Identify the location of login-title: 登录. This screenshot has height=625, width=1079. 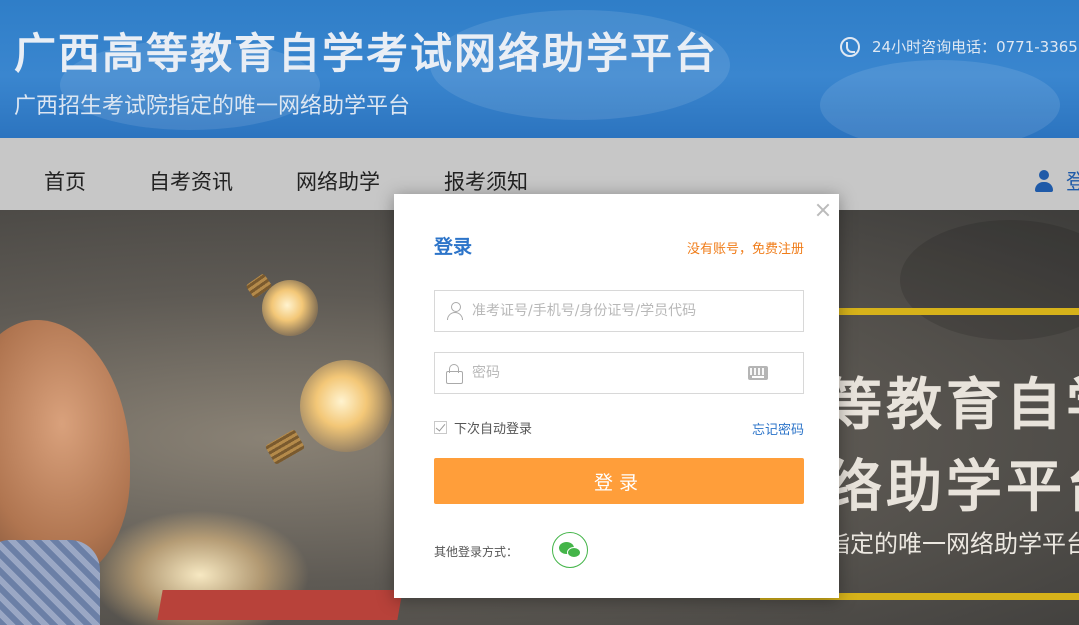
(453, 247).